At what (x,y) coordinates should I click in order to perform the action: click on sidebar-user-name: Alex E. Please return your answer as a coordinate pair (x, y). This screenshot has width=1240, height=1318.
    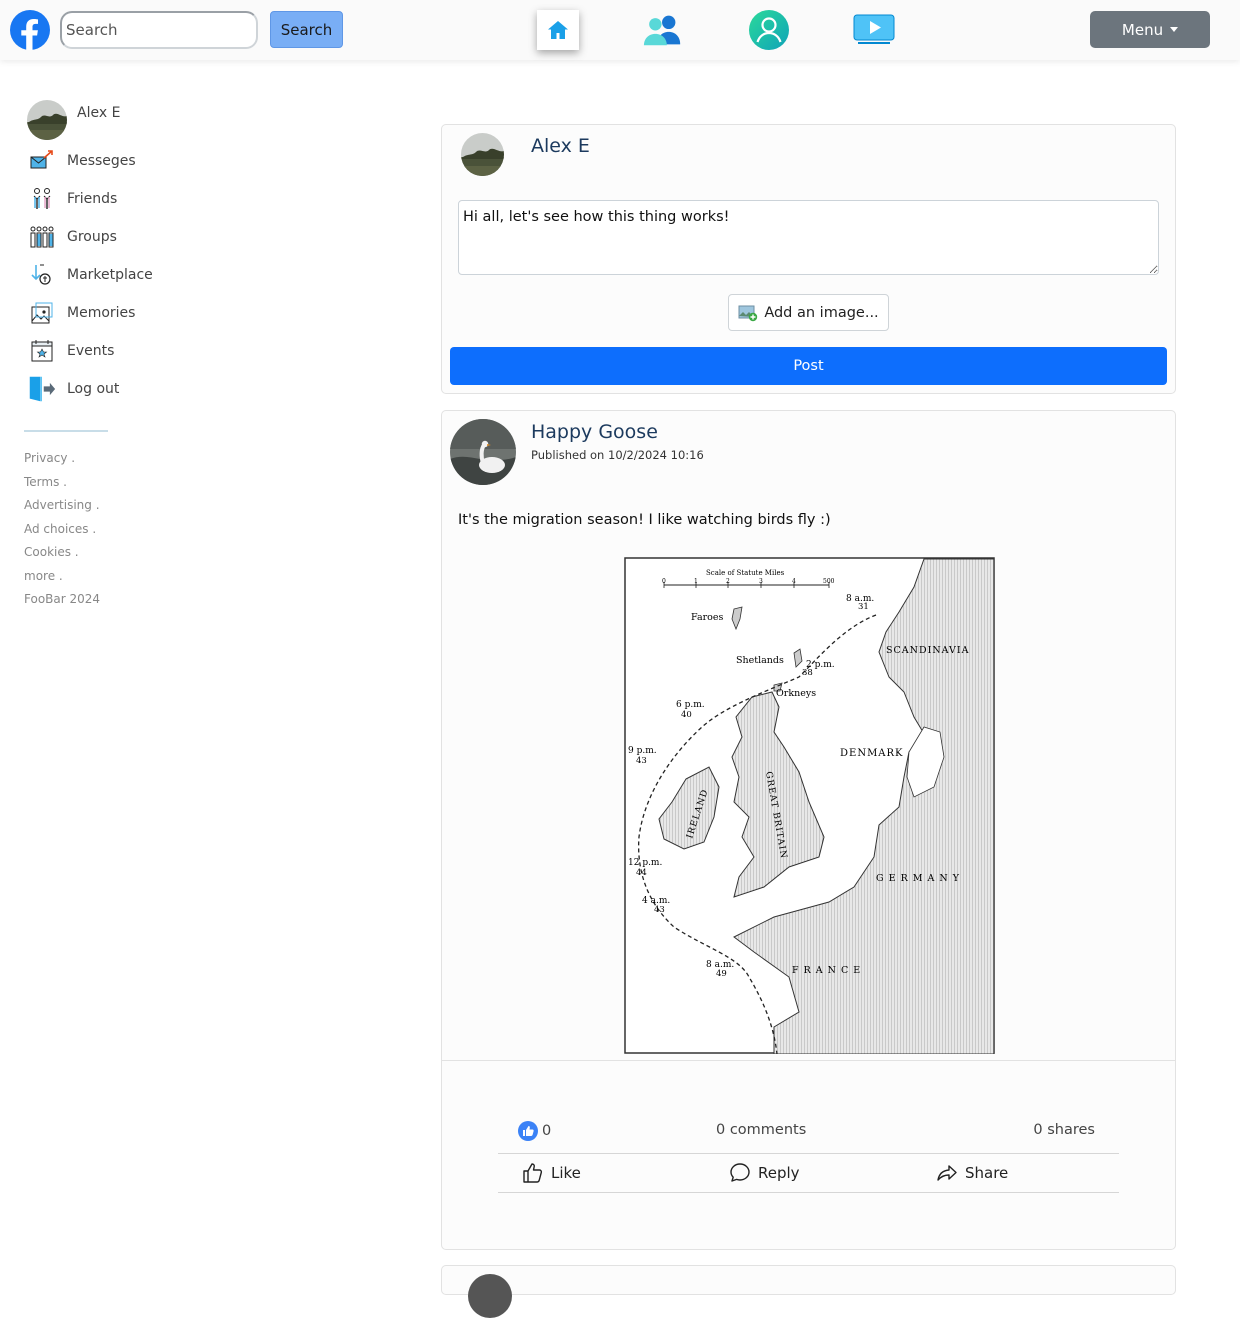
    Looking at the image, I should click on (99, 113).